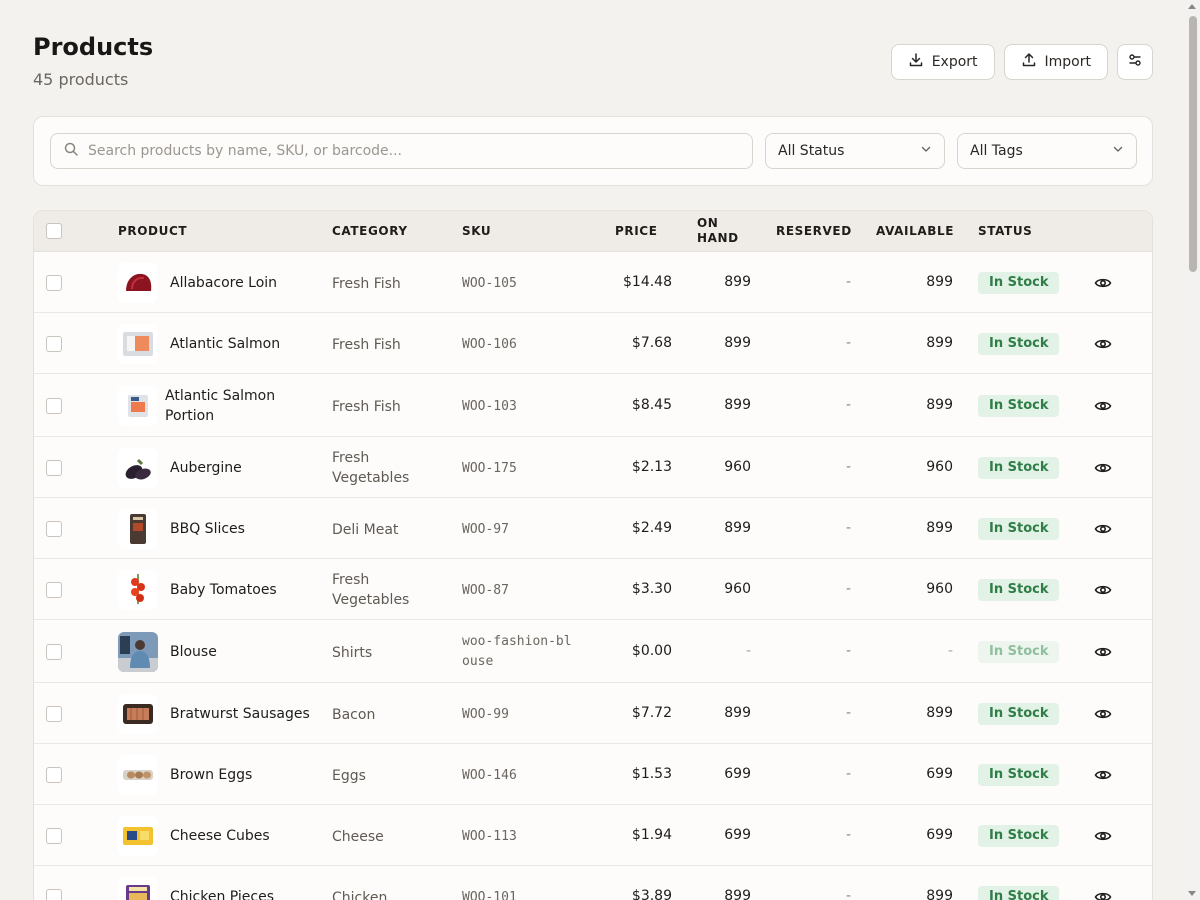 Image resolution: width=1200 pixels, height=900 pixels. What do you see at coordinates (954, 62) in the screenshot?
I see `export-label: Export` at bounding box center [954, 62].